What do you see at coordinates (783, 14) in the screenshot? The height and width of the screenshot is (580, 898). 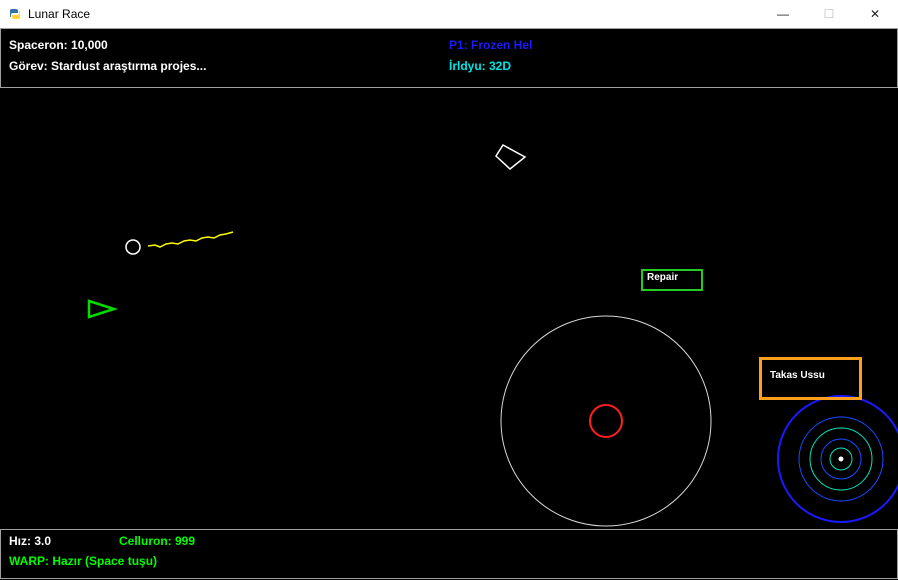 I see `minimize-button: —` at bounding box center [783, 14].